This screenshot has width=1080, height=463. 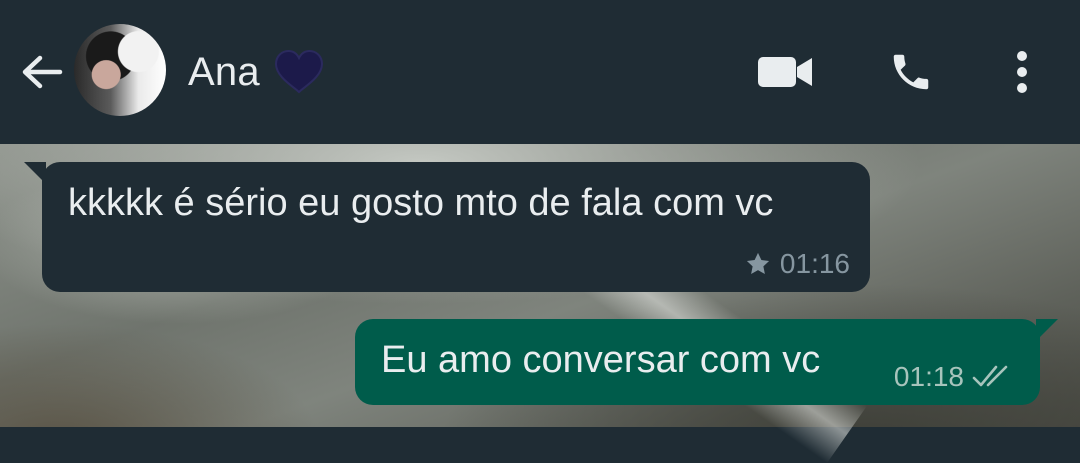 What do you see at coordinates (814, 263) in the screenshot?
I see `message-time: 01:16` at bounding box center [814, 263].